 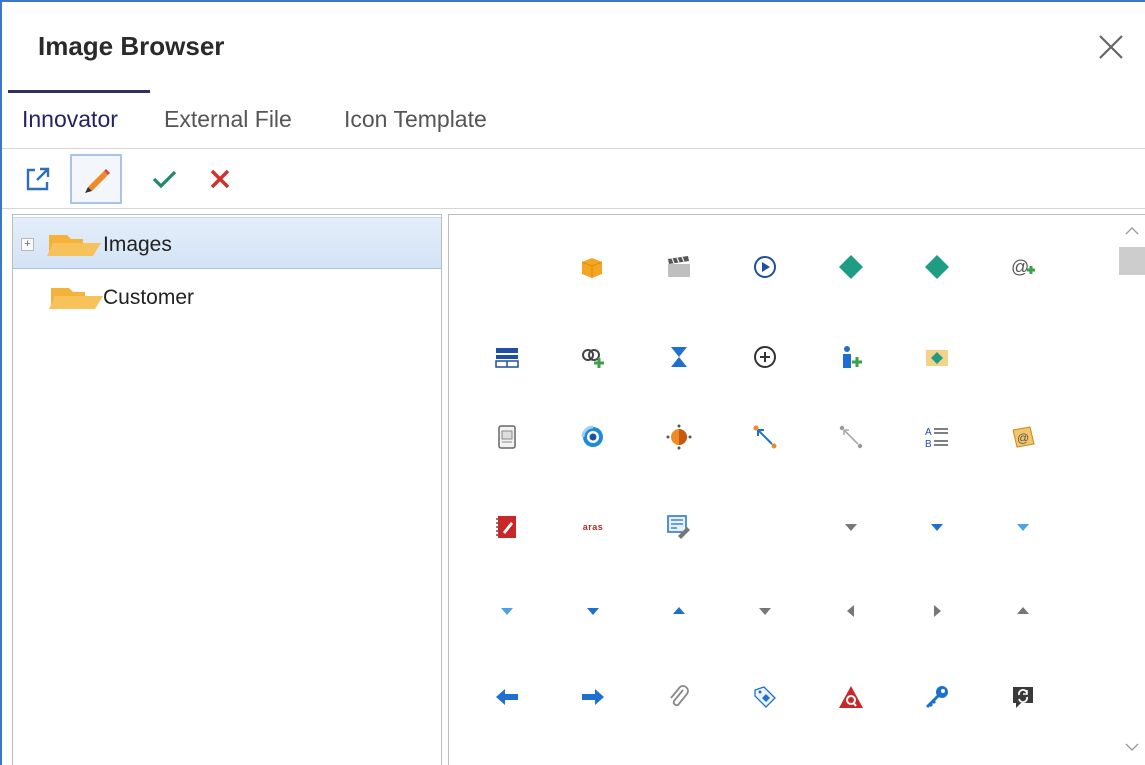 I want to click on folder-diamond-icon, so click(x=937, y=358).